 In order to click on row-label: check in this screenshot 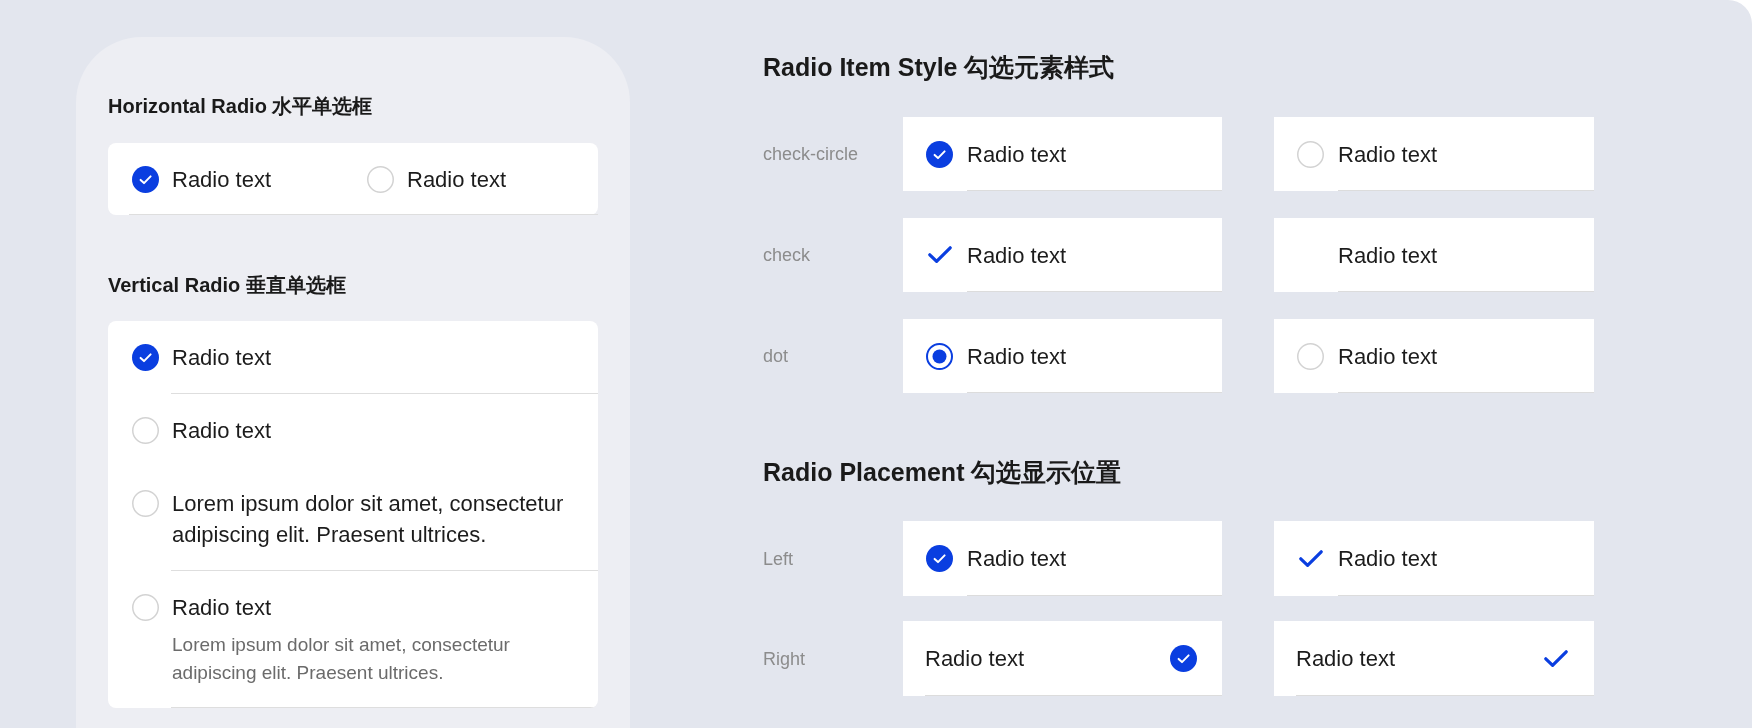, I will do `click(787, 255)`.